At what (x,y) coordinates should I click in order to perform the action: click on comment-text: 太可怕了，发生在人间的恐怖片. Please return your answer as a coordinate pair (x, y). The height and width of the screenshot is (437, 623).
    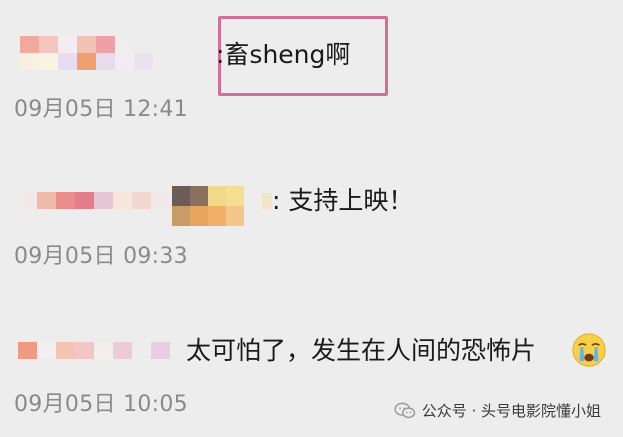
    Looking at the image, I should click on (361, 350).